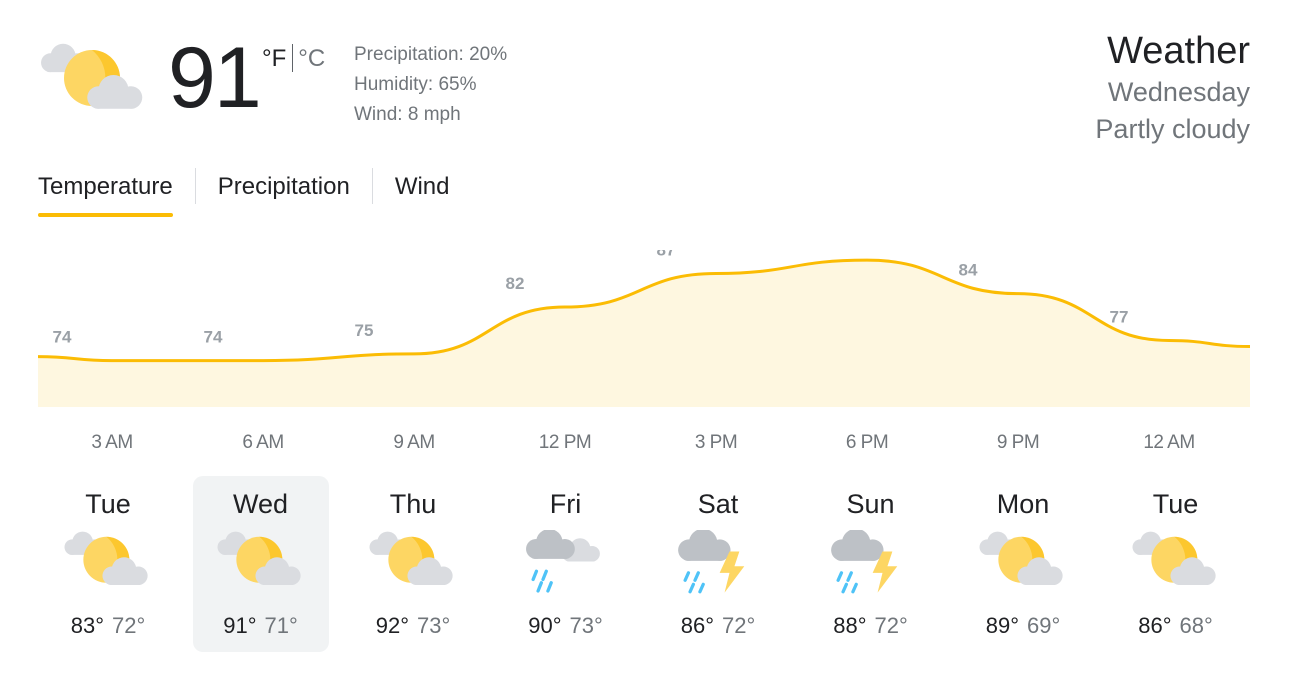 This screenshot has height=677, width=1292. What do you see at coordinates (867, 442) in the screenshot?
I see `time-label: 6 PM` at bounding box center [867, 442].